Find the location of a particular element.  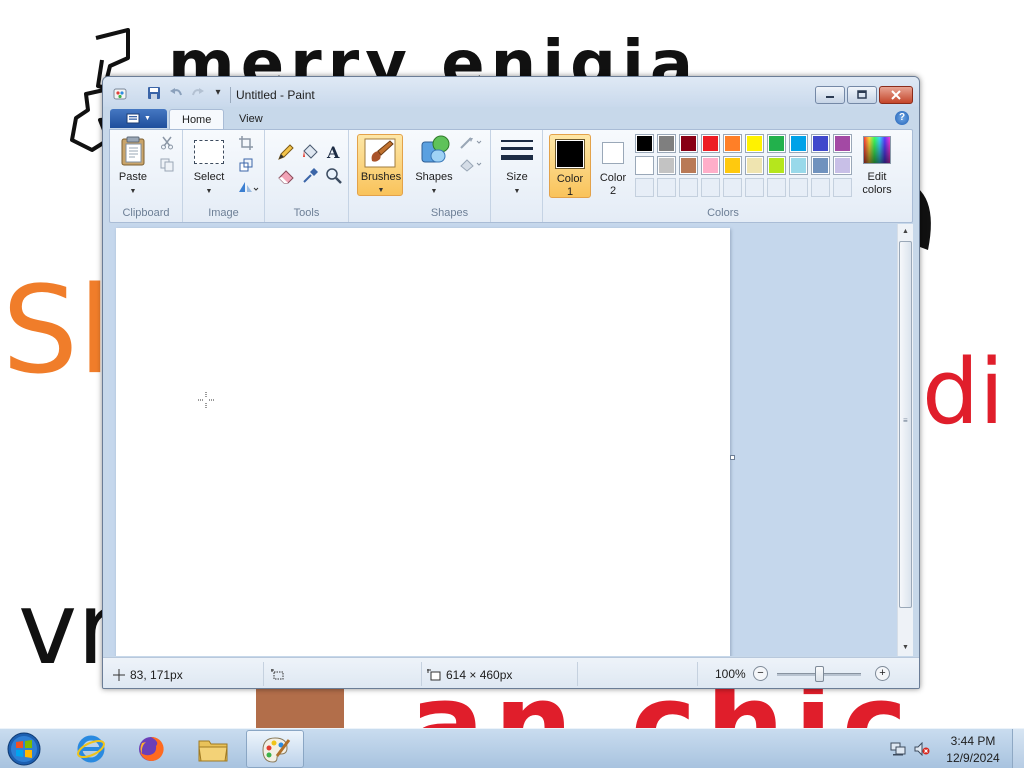

canvas-size-status: 614 × 460px is located at coordinates (469, 675).